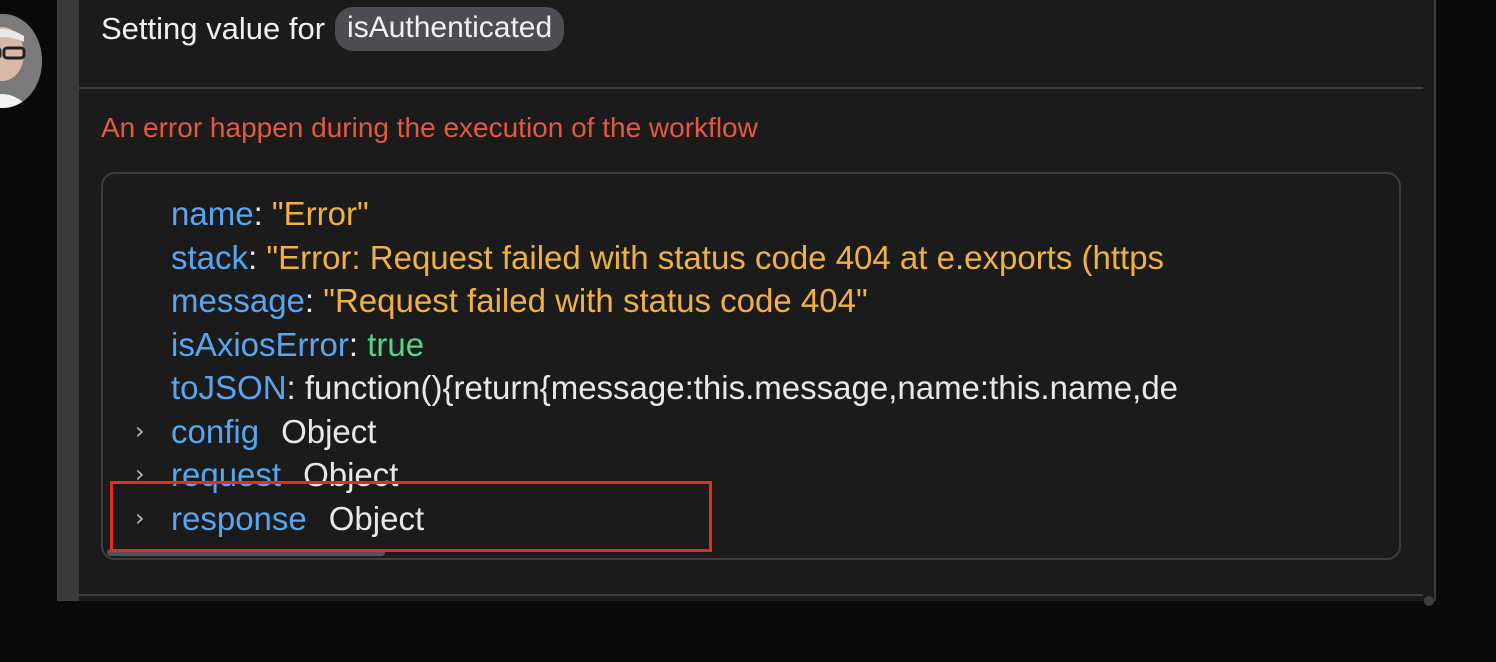 This screenshot has height=662, width=1496. I want to click on prop-type: Object, so click(329, 431).